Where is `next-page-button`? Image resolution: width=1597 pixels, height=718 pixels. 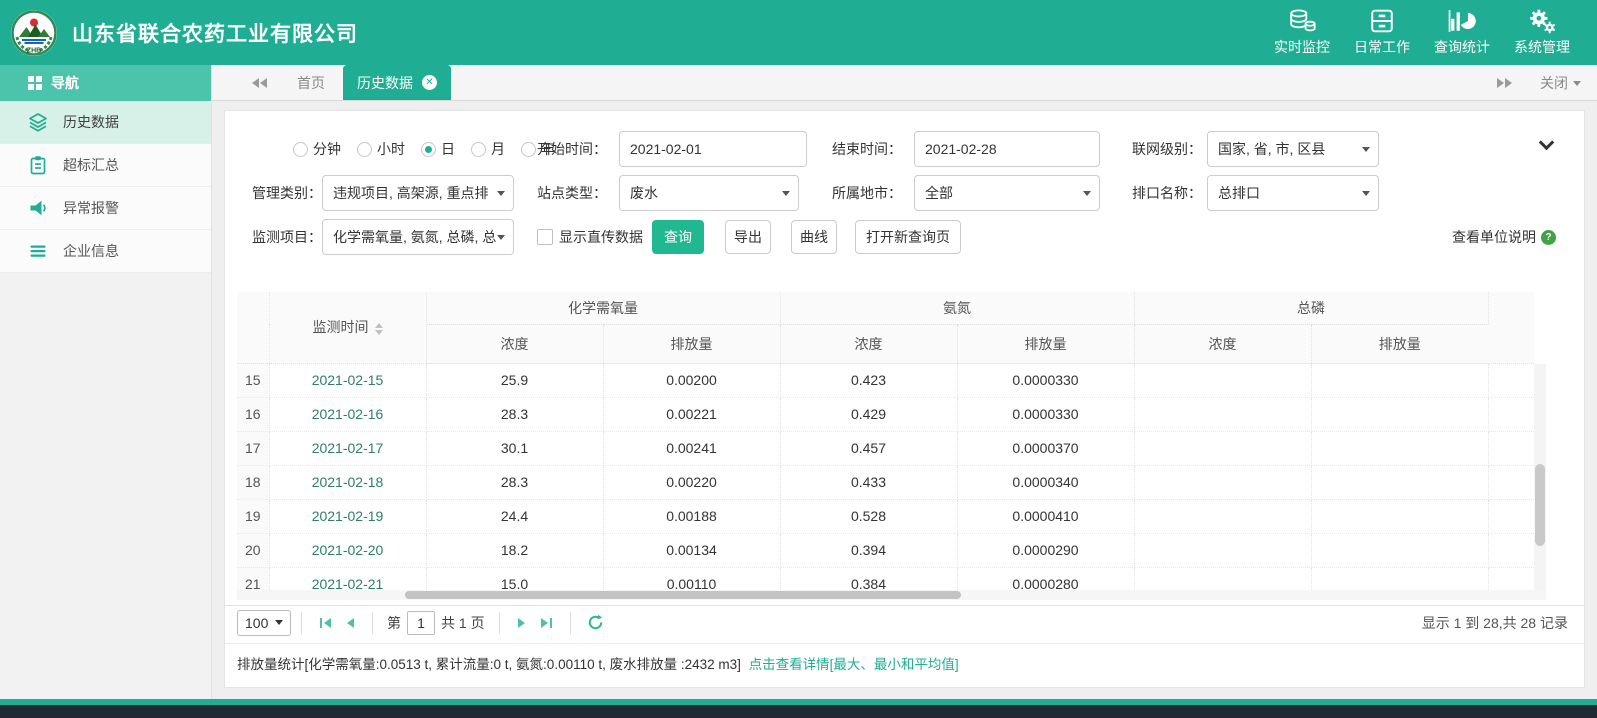
next-page-button is located at coordinates (521, 622).